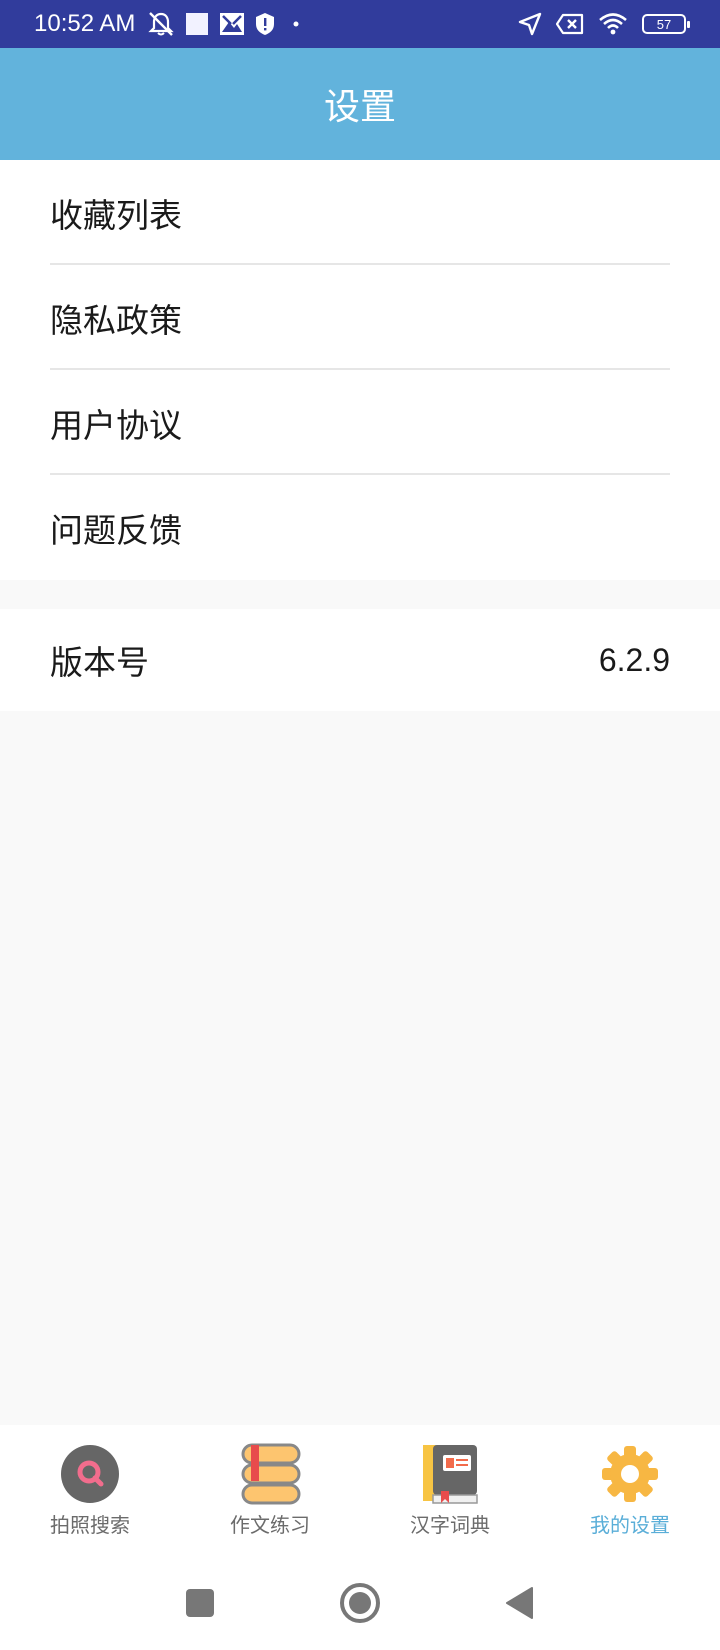  I want to click on page-title: 设置, so click(359, 107).